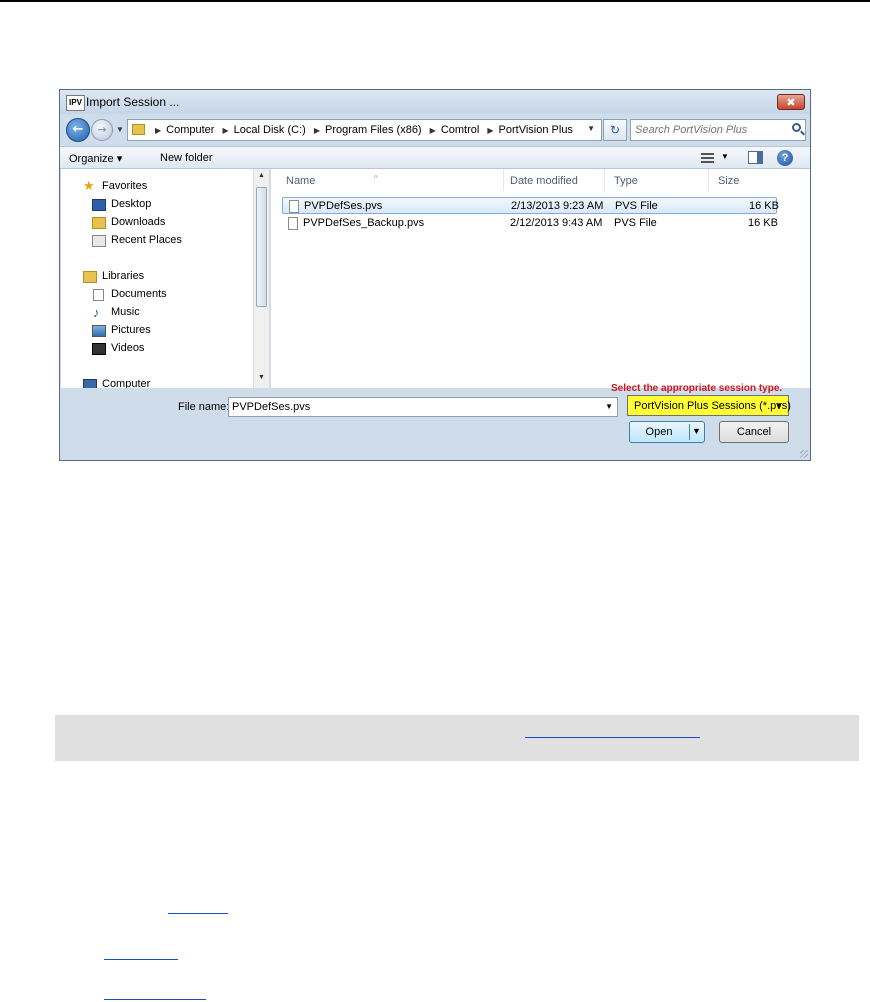 The image size is (870, 1002). What do you see at coordinates (712, 406) in the screenshot?
I see `file-type-value: PortVision Plus Sessions (*.pvs)` at bounding box center [712, 406].